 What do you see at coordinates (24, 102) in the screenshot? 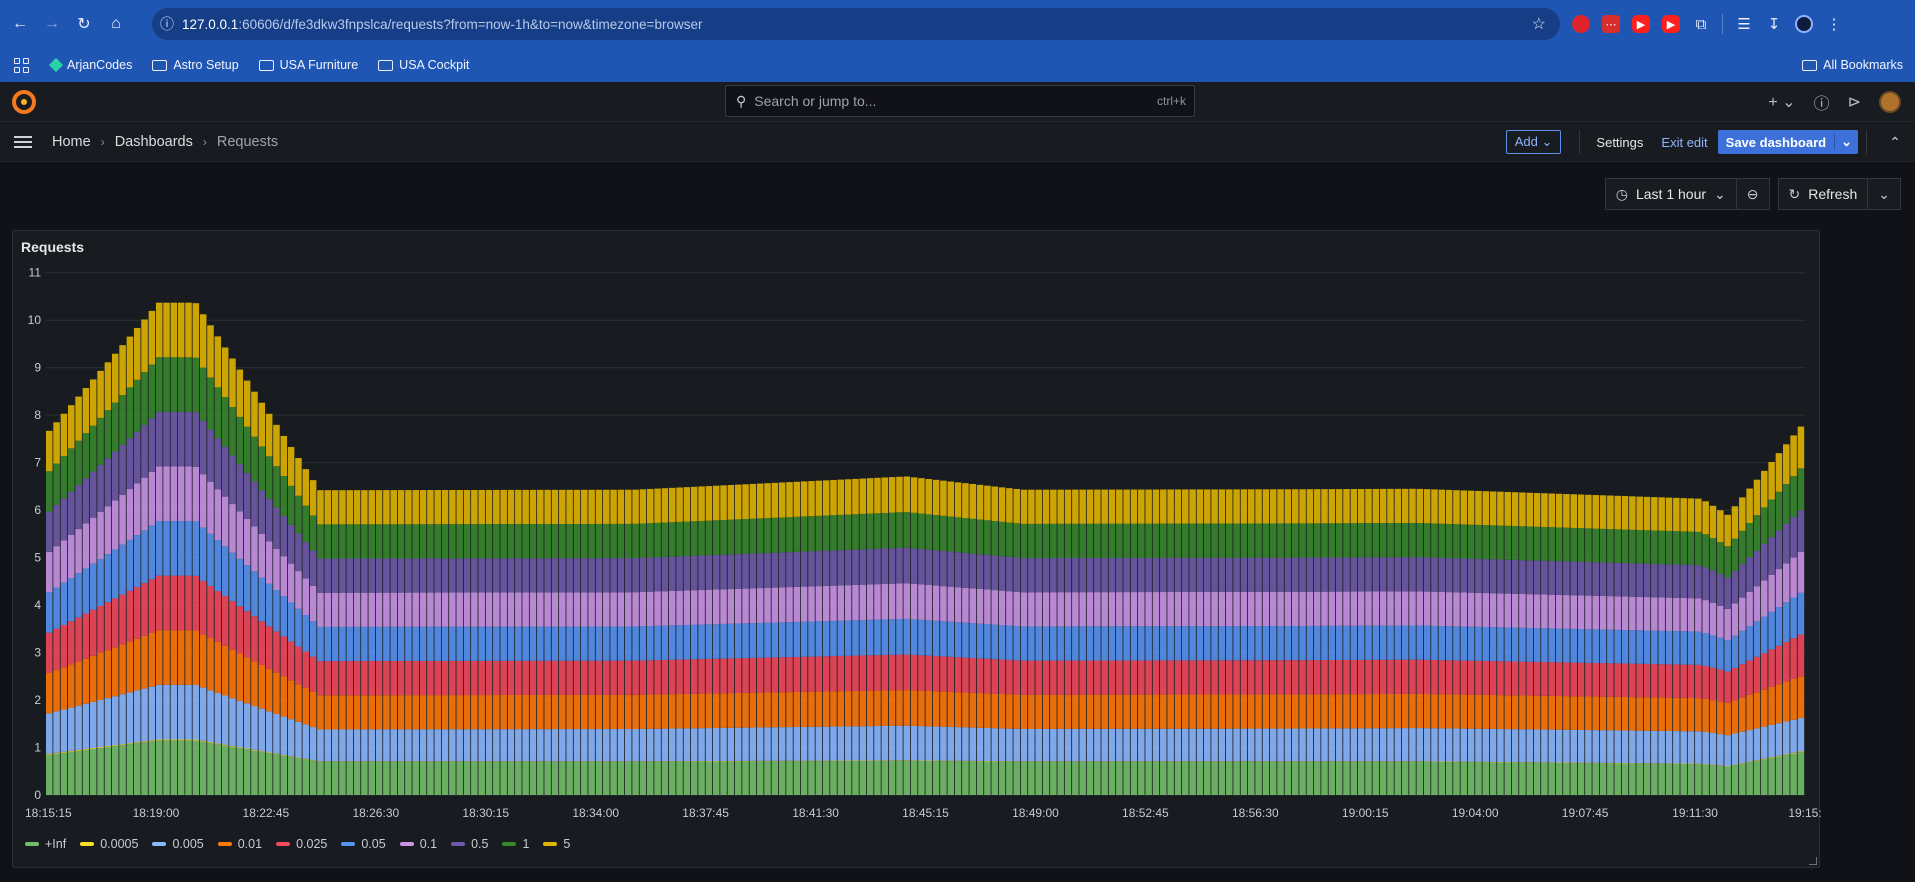
I see `grafana-logo-icon` at bounding box center [24, 102].